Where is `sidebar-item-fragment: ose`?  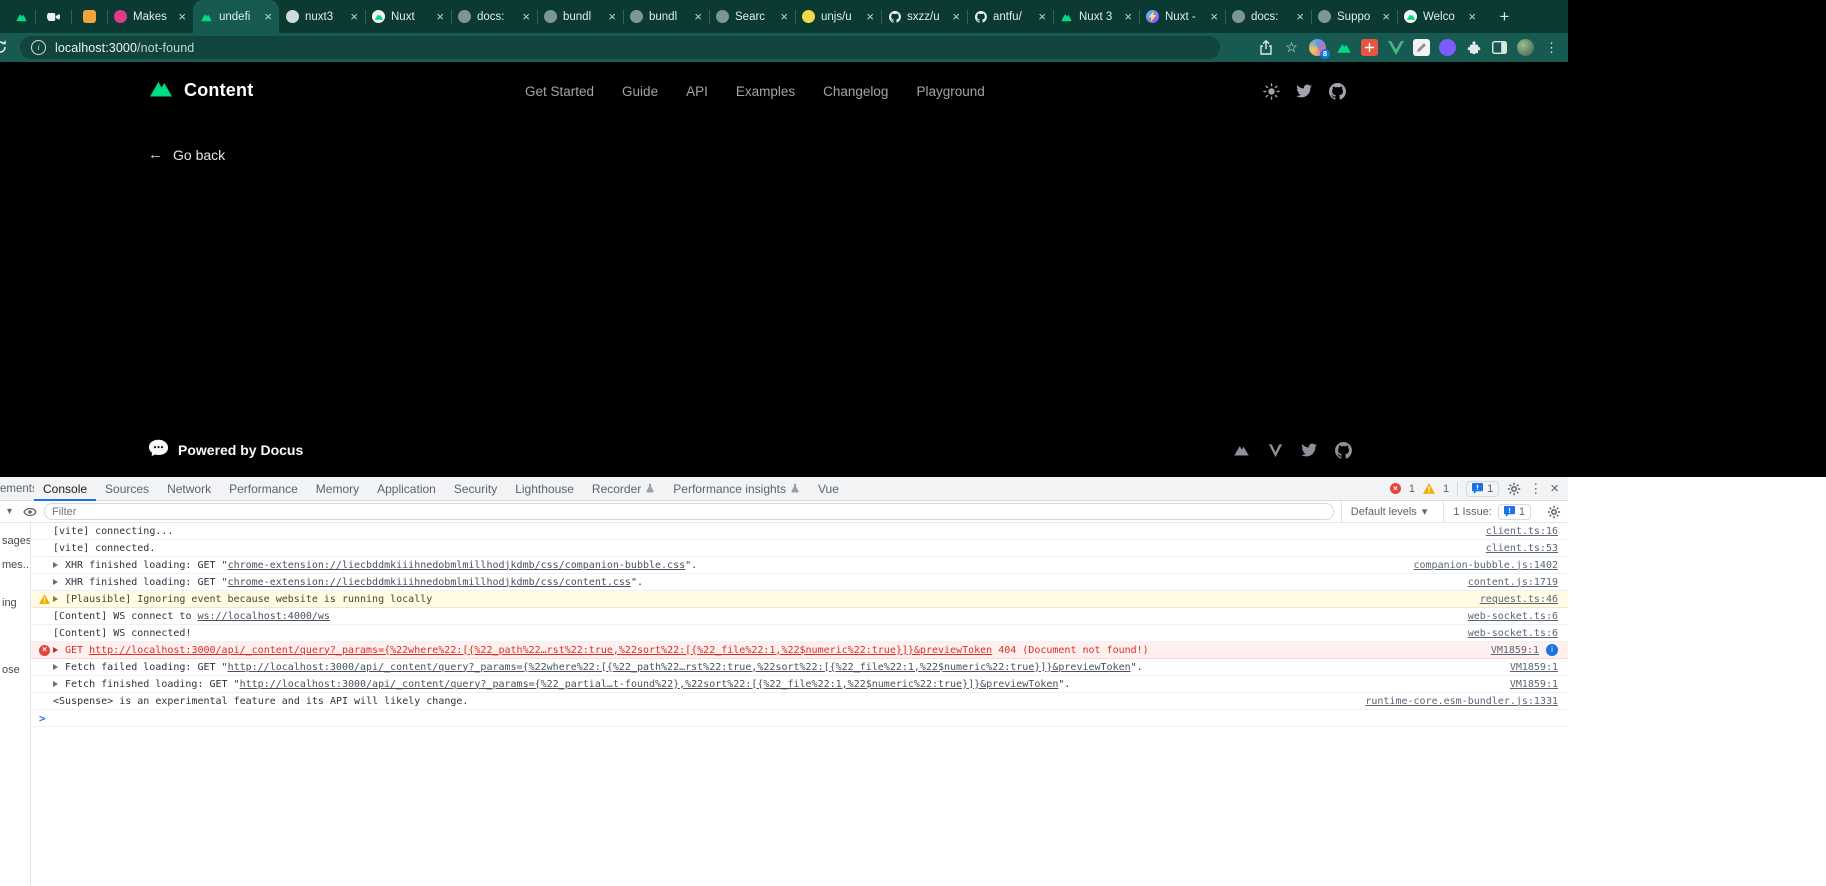 sidebar-item-fragment: ose is located at coordinates (11, 670).